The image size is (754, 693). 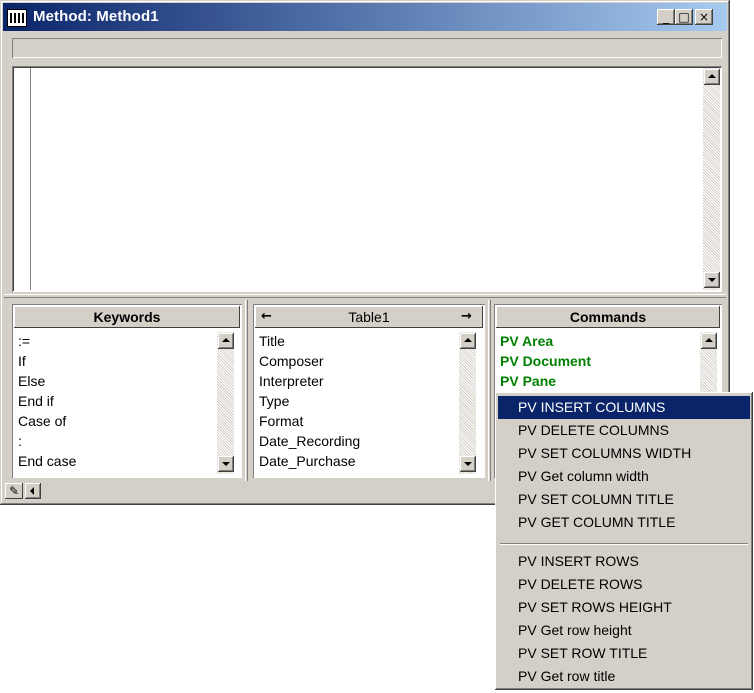 What do you see at coordinates (47, 421) in the screenshot?
I see `keyword-item: Case of` at bounding box center [47, 421].